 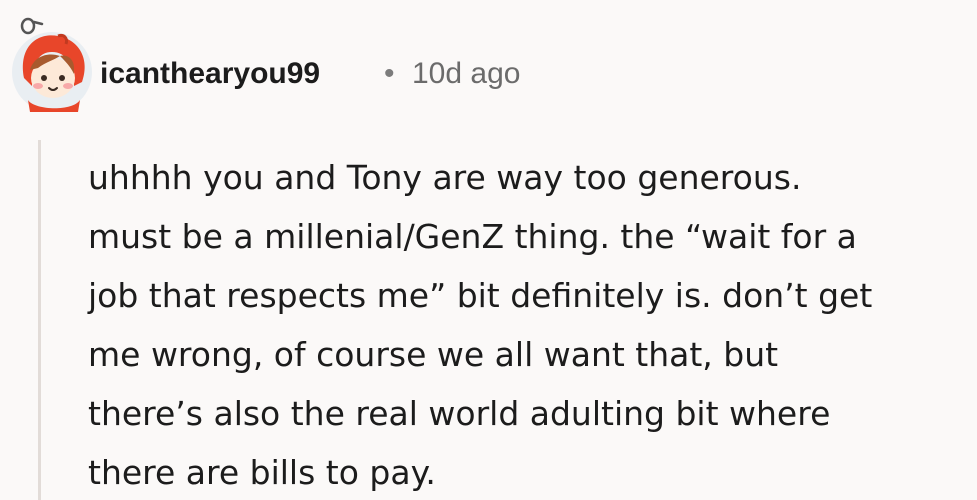 I want to click on snoo-avatar-icon, so click(x=52, y=64).